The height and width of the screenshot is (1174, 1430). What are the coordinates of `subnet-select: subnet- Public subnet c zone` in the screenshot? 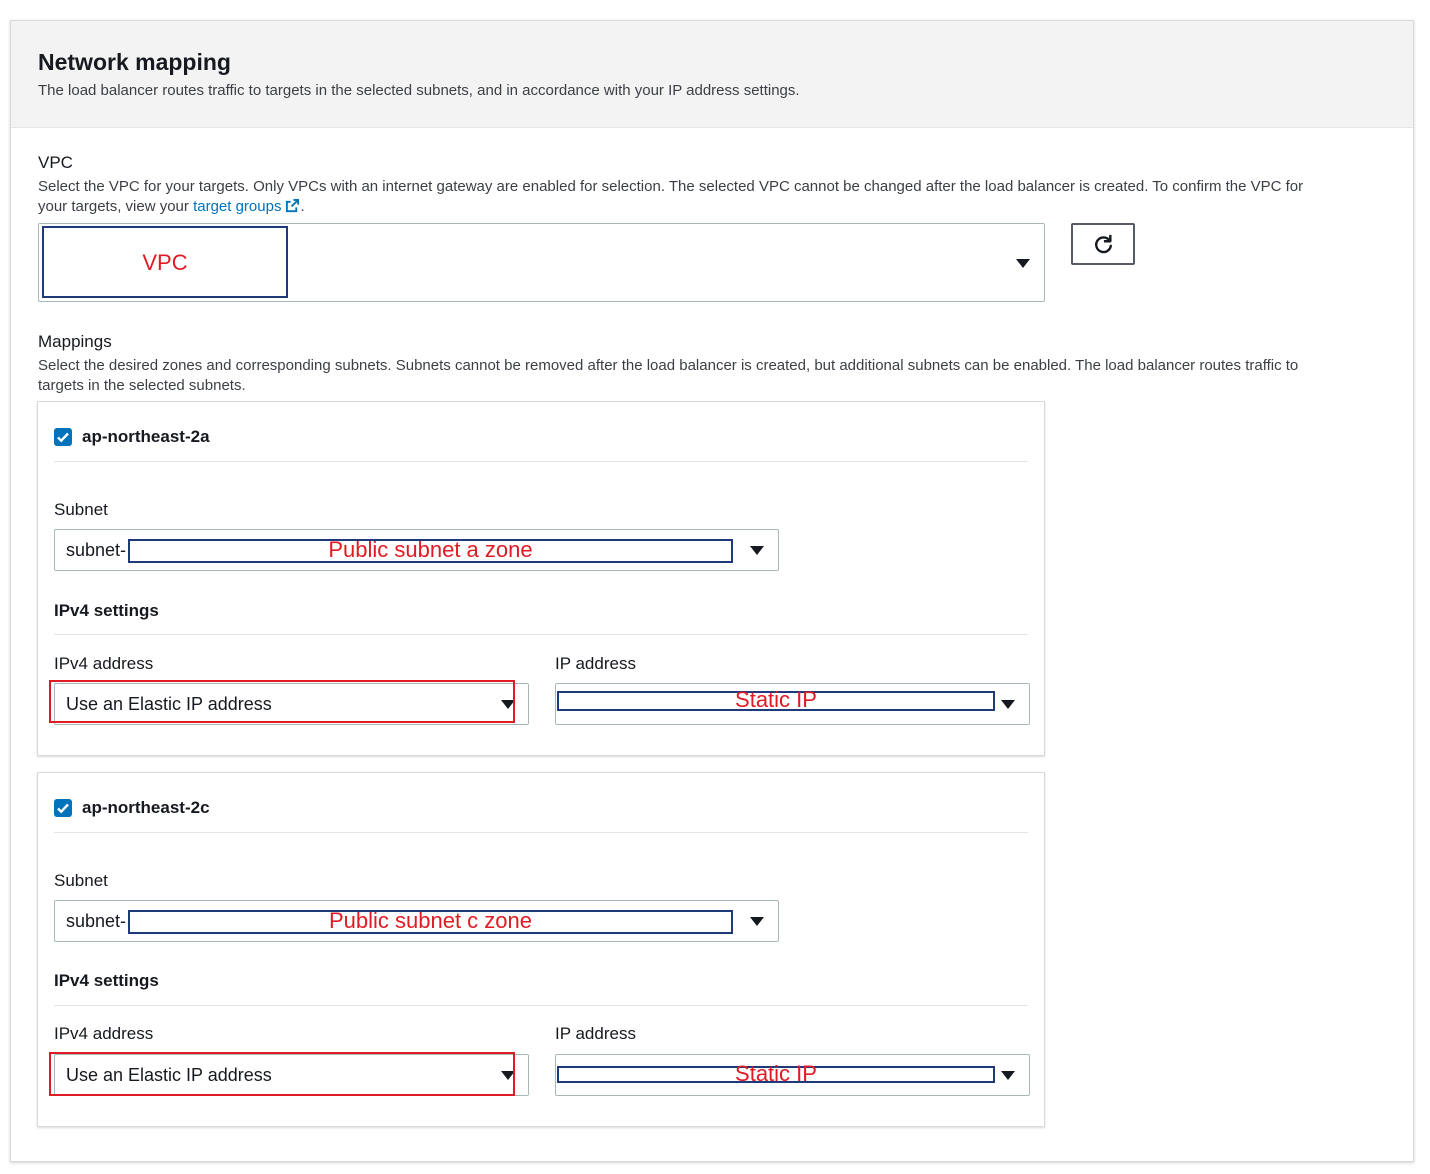 It's located at (416, 921).